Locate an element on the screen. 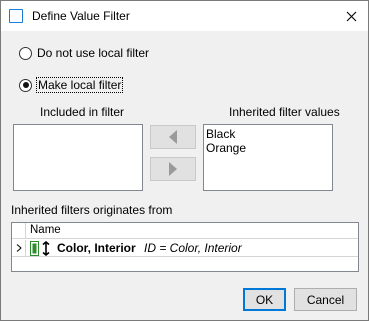 This screenshot has width=369, height=321. radio-no-local-filter: Do not use local filter is located at coordinates (84, 53).